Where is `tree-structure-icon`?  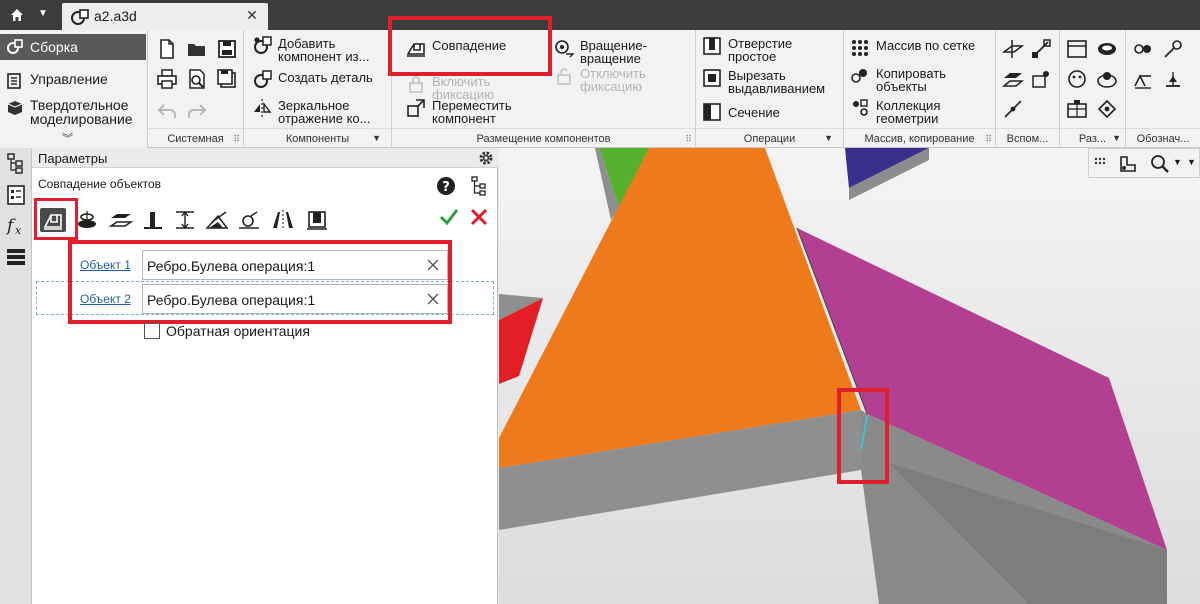
tree-structure-icon is located at coordinates (479, 186).